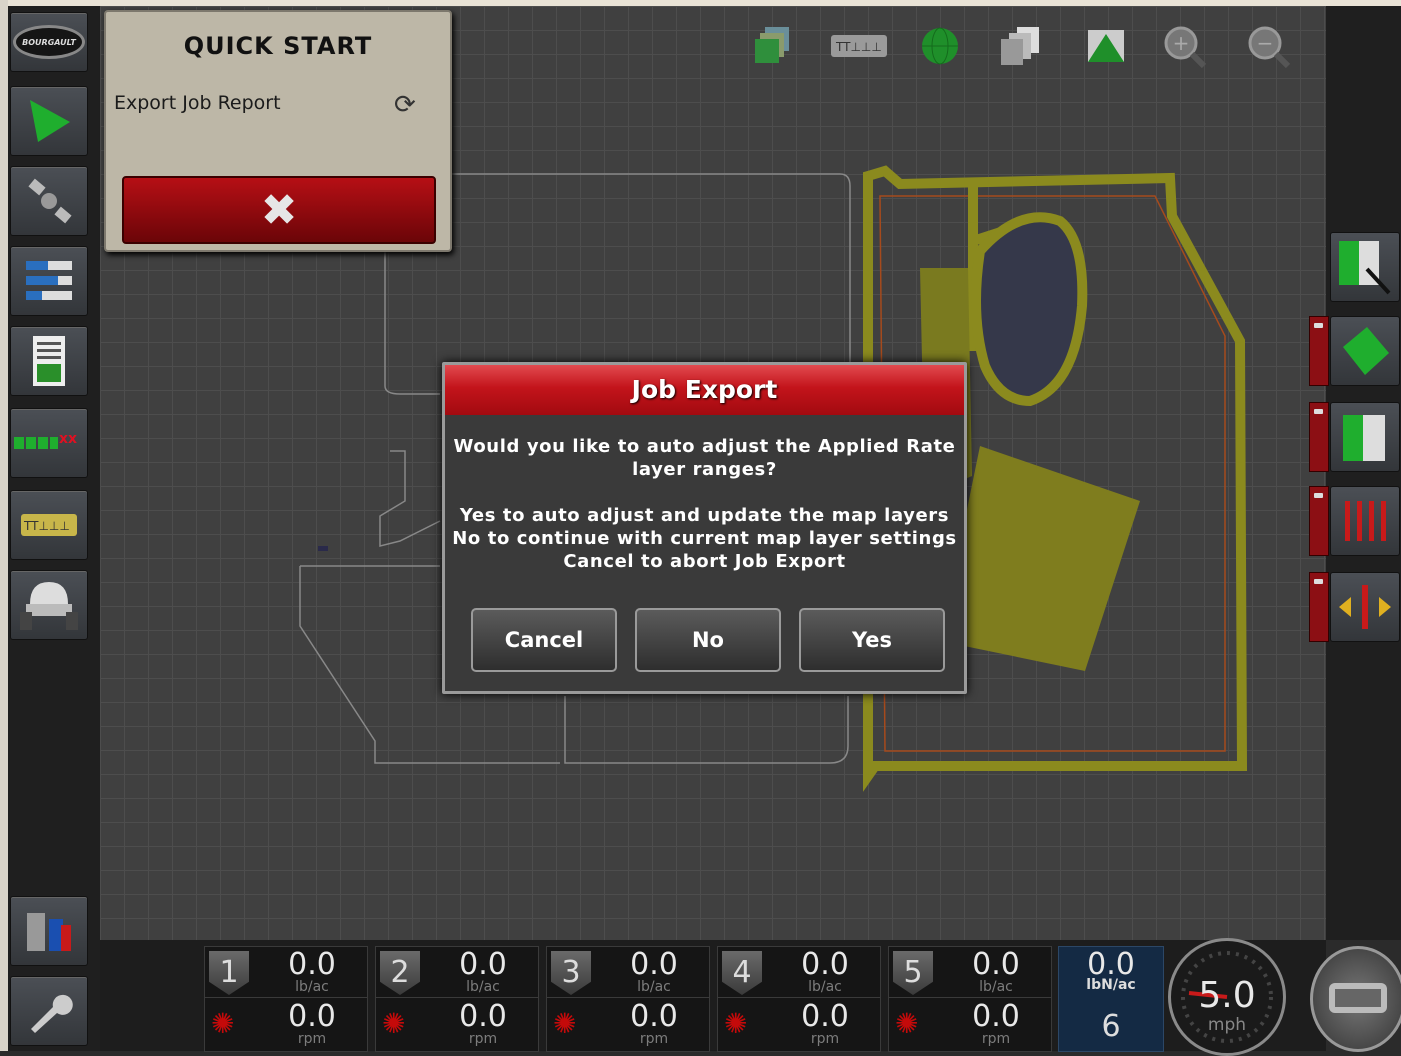 The image size is (1401, 1056). What do you see at coordinates (1319, 607) in the screenshot?
I see `swath-shift-tab` at bounding box center [1319, 607].